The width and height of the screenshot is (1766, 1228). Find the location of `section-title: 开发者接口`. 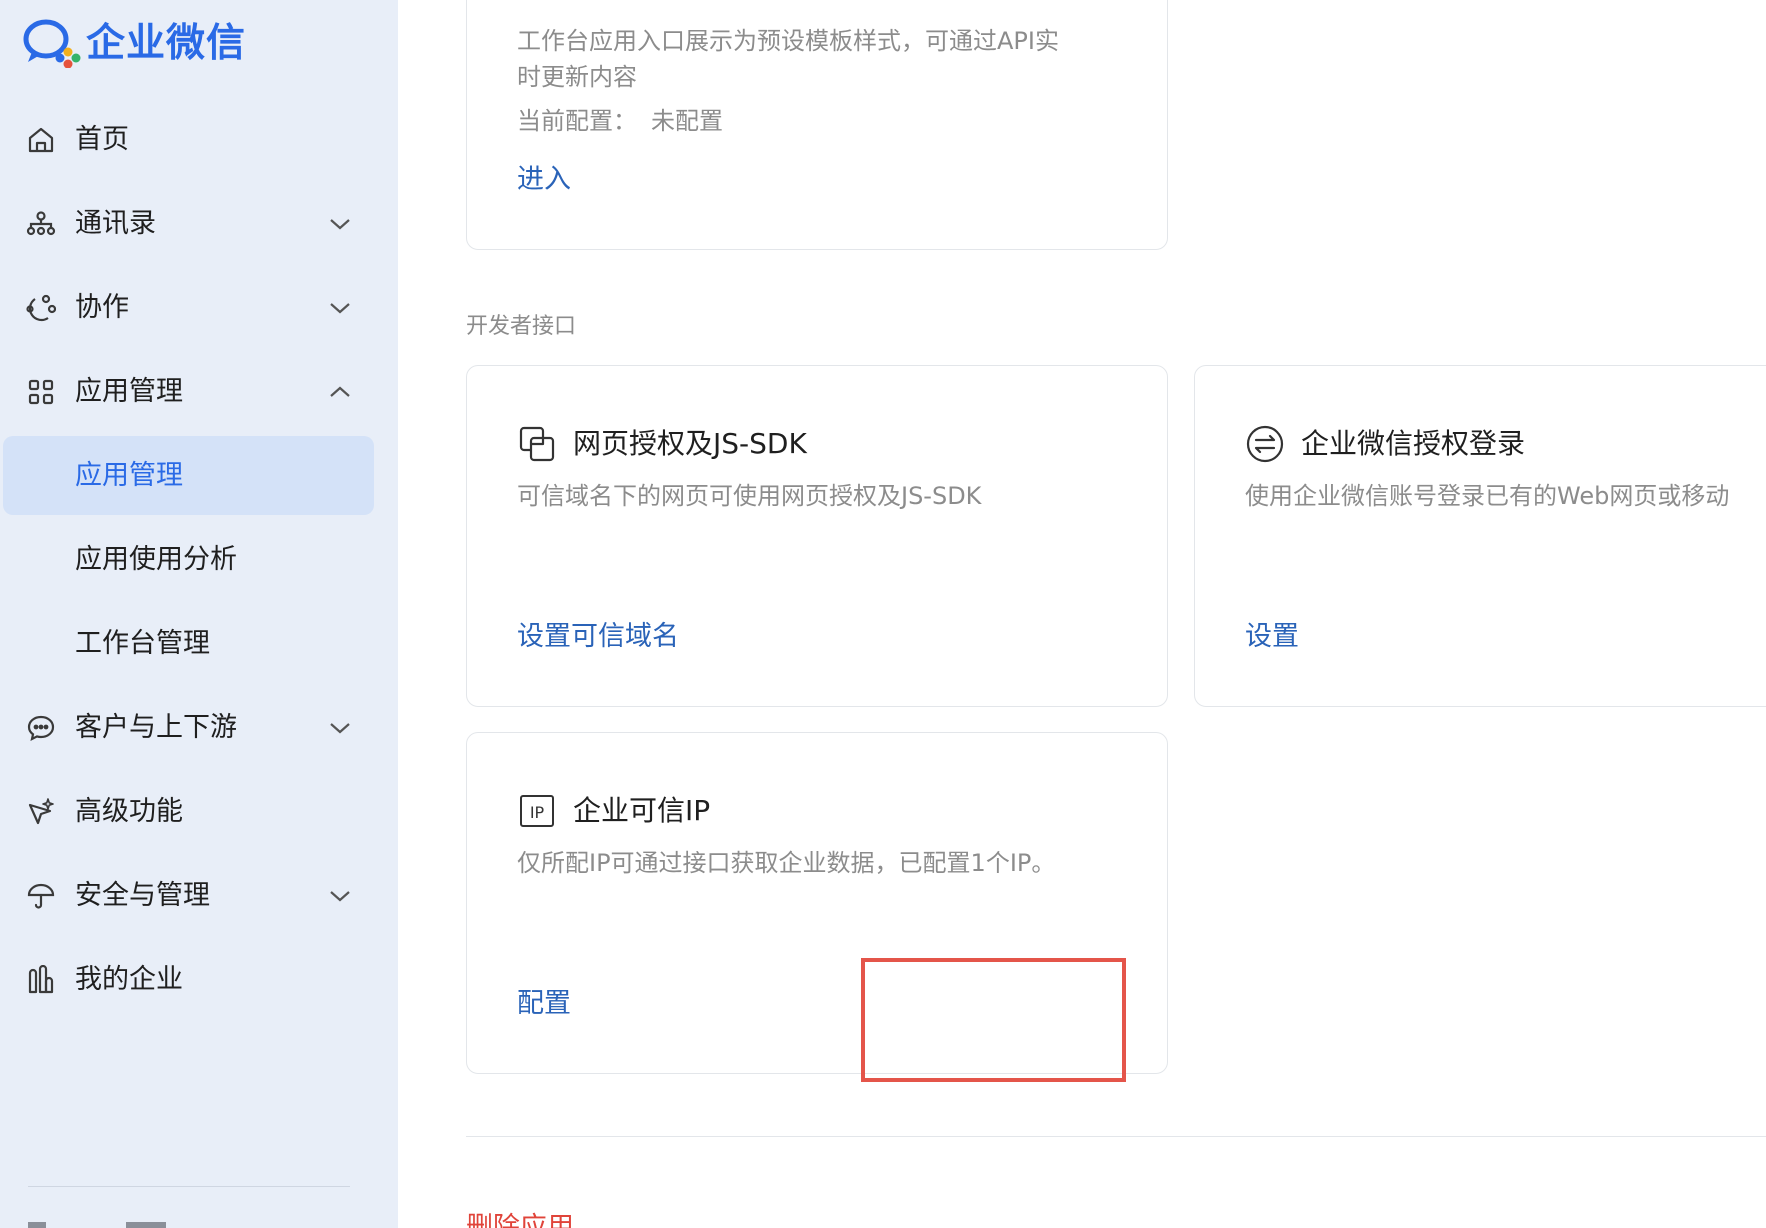

section-title: 开发者接口 is located at coordinates (521, 326).